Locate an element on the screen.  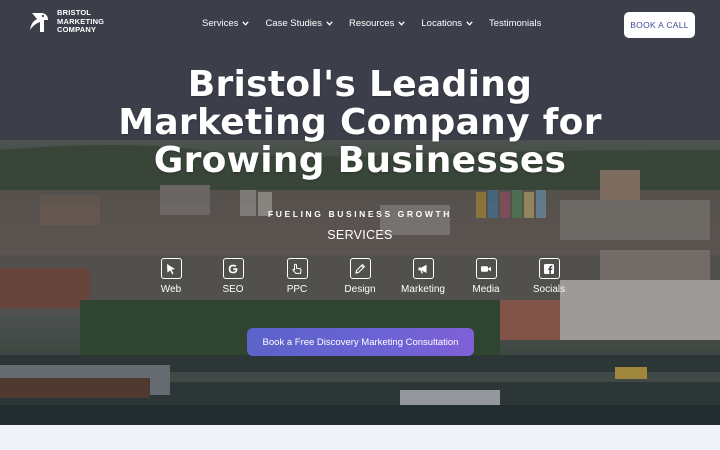
service-socials: Socials is located at coordinates (549, 276).